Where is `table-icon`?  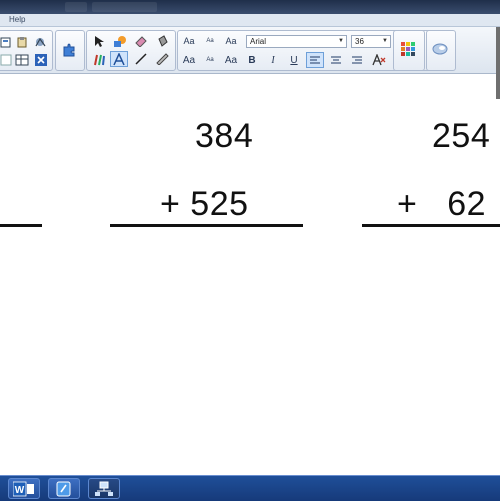 table-icon is located at coordinates (22, 60).